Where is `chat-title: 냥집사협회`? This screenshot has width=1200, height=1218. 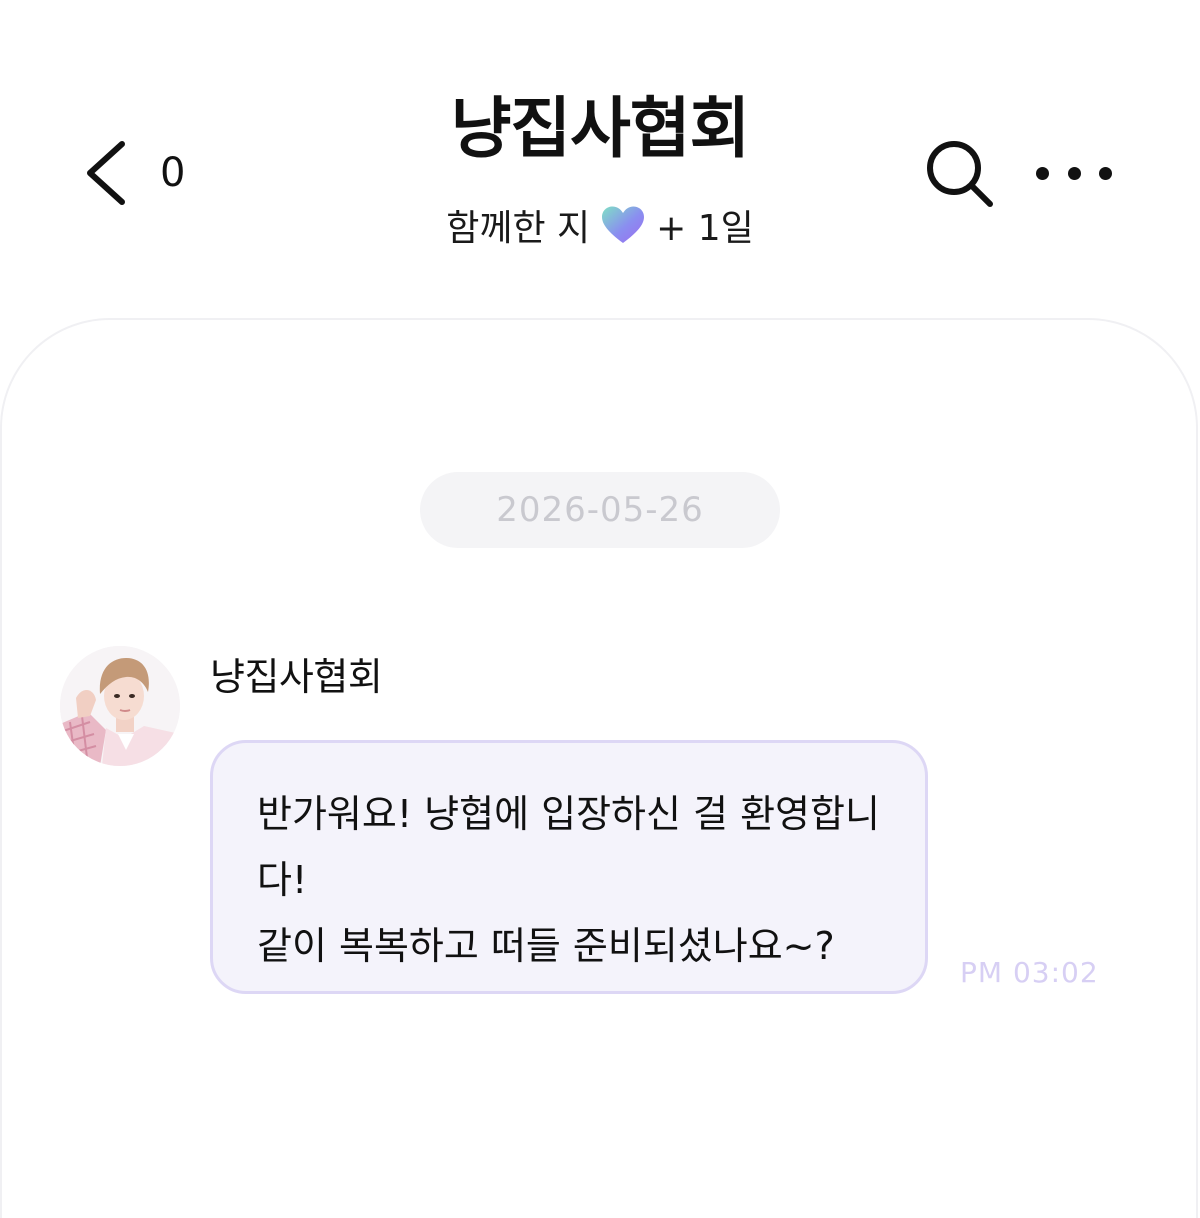
chat-title: 냥집사협회 is located at coordinates (600, 128).